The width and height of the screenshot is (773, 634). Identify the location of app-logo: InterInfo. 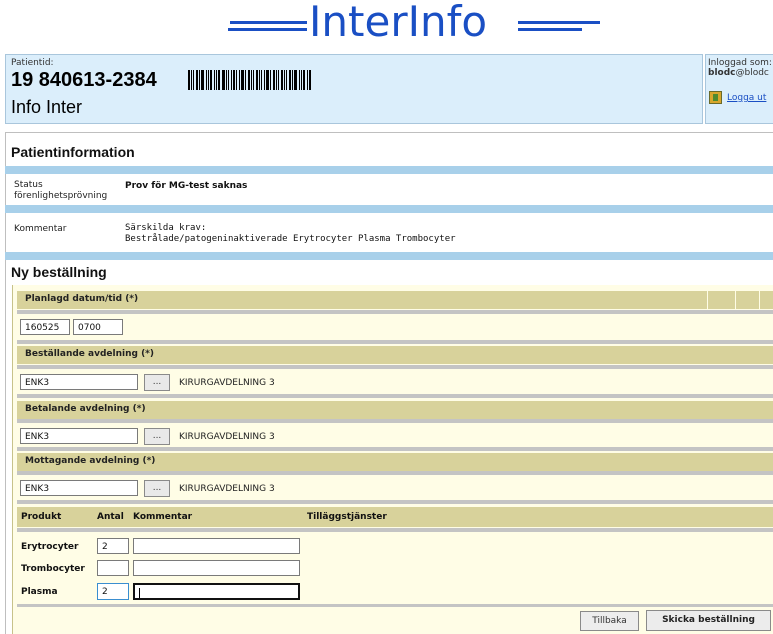
(386, 23).